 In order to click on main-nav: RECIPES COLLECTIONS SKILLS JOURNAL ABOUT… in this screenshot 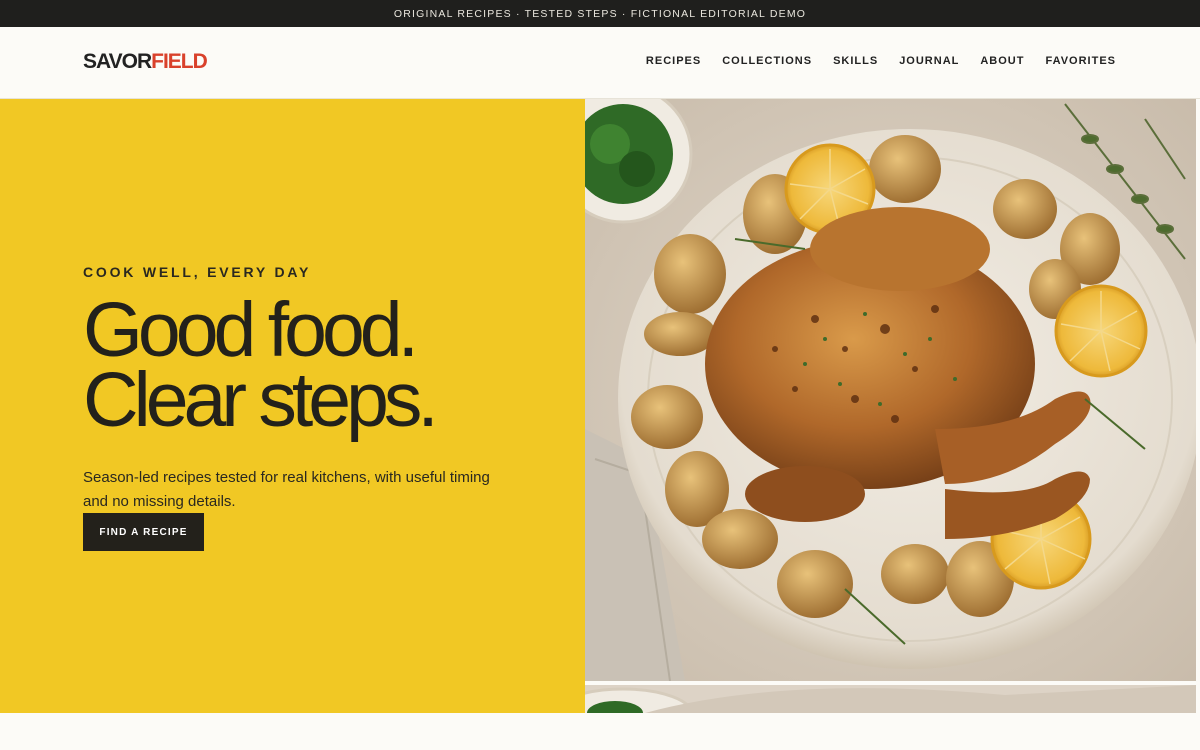, I will do `click(881, 61)`.